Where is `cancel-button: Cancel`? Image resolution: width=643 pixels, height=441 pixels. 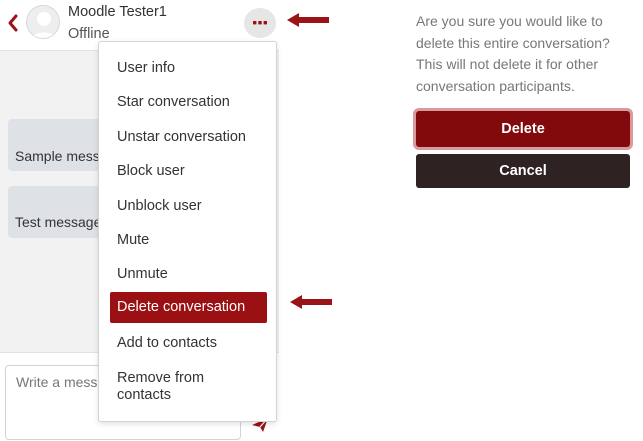 cancel-button: Cancel is located at coordinates (523, 171).